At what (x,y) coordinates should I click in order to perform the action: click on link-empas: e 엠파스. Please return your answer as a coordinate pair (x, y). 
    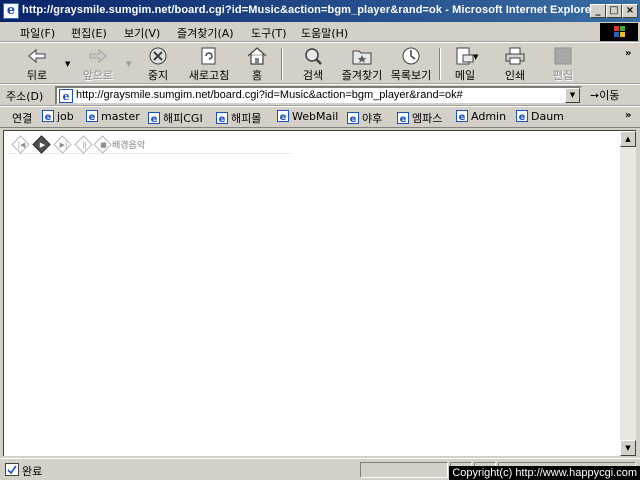
    Looking at the image, I should click on (419, 118).